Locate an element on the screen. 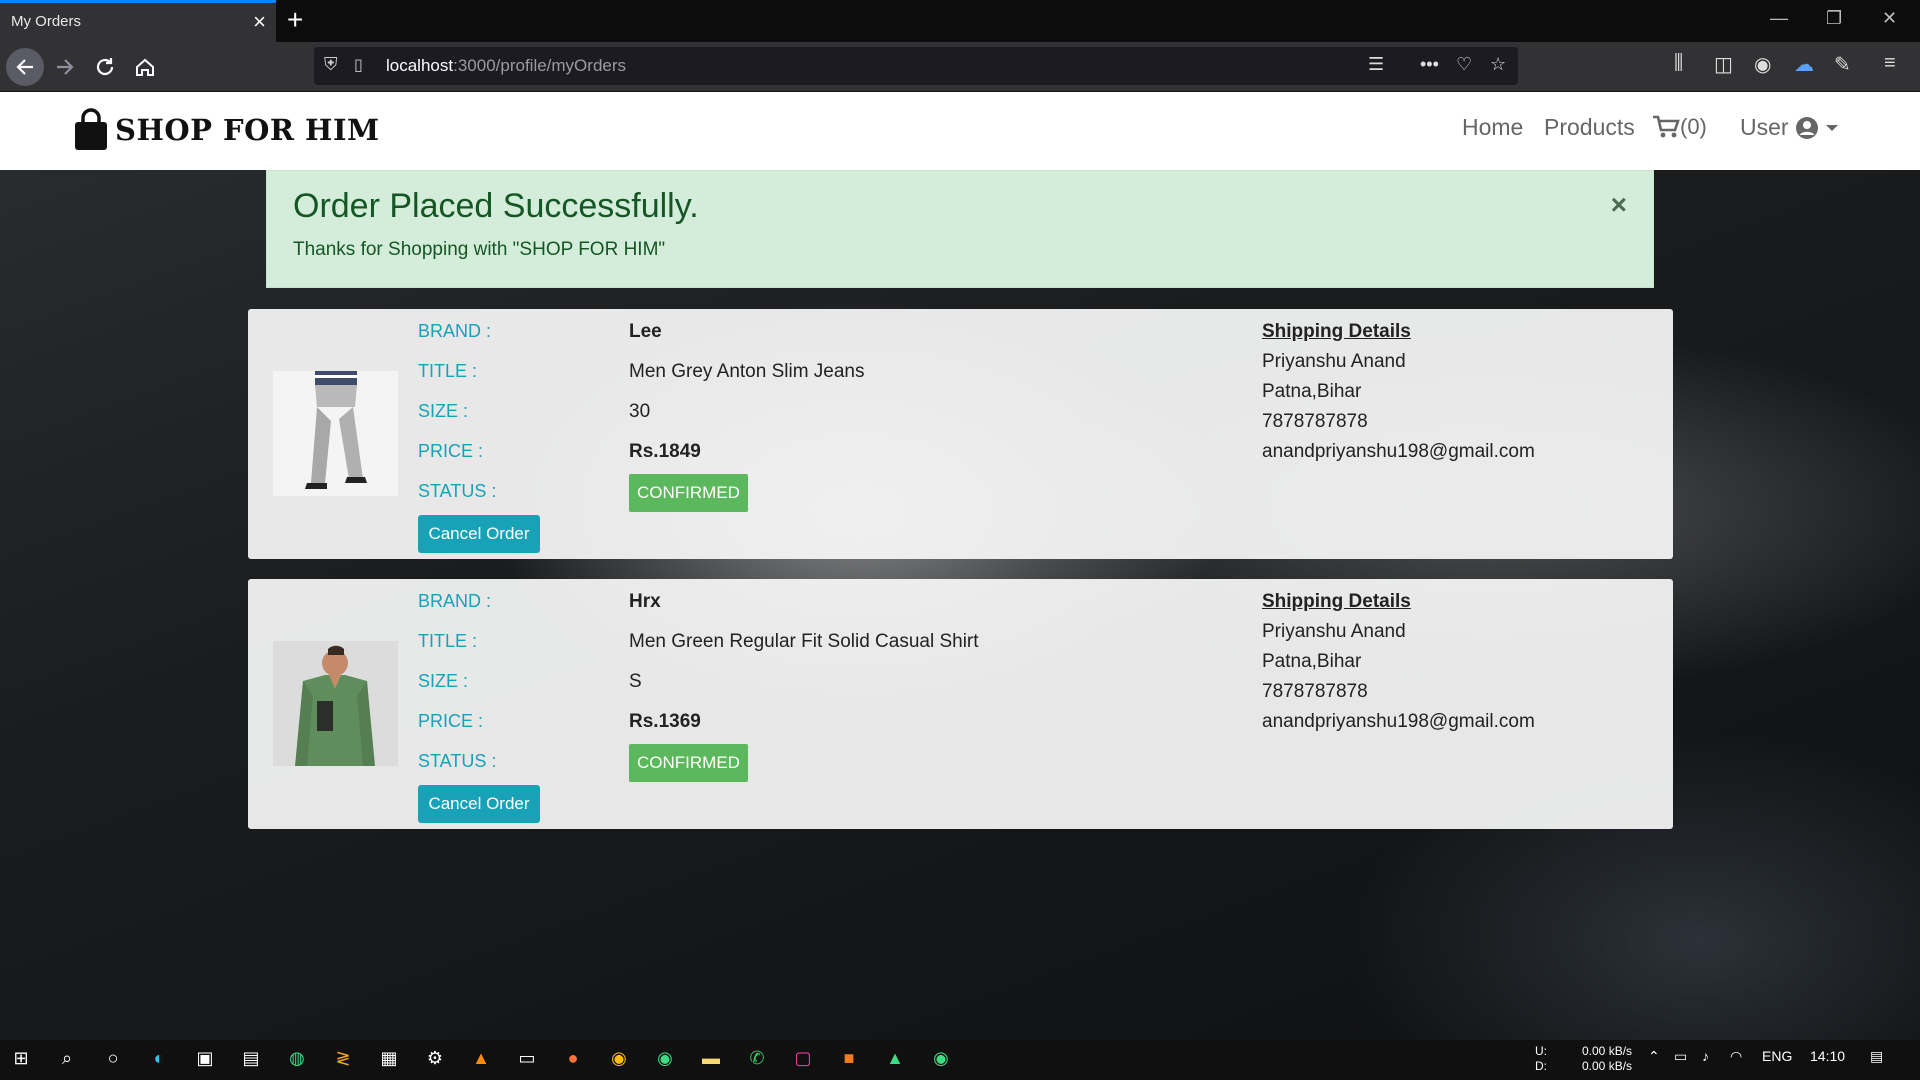 The height and width of the screenshot is (1080, 1920). chrome-icon: ◉ is located at coordinates (619, 1060).